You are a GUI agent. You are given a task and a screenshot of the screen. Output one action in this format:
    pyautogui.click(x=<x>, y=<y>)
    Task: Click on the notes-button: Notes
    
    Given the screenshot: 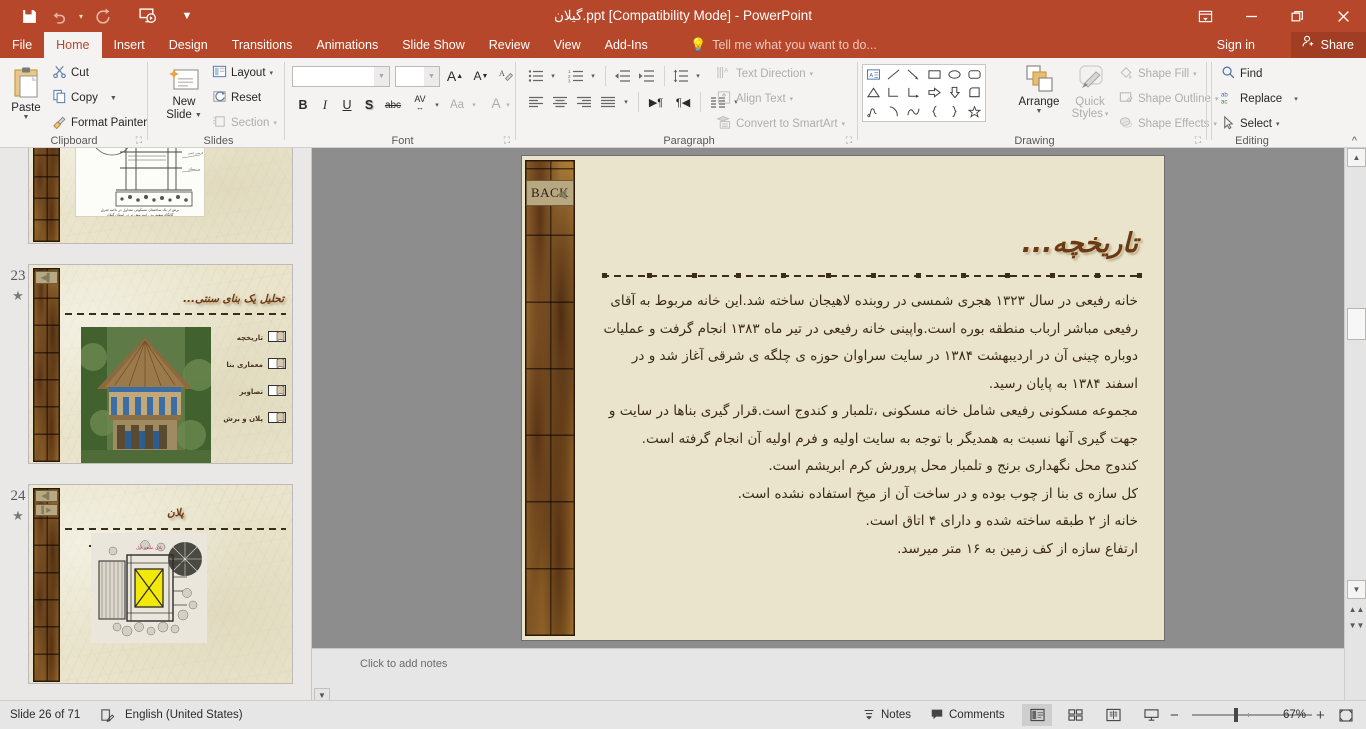 What is the action you would take?
    pyautogui.click(x=886, y=715)
    